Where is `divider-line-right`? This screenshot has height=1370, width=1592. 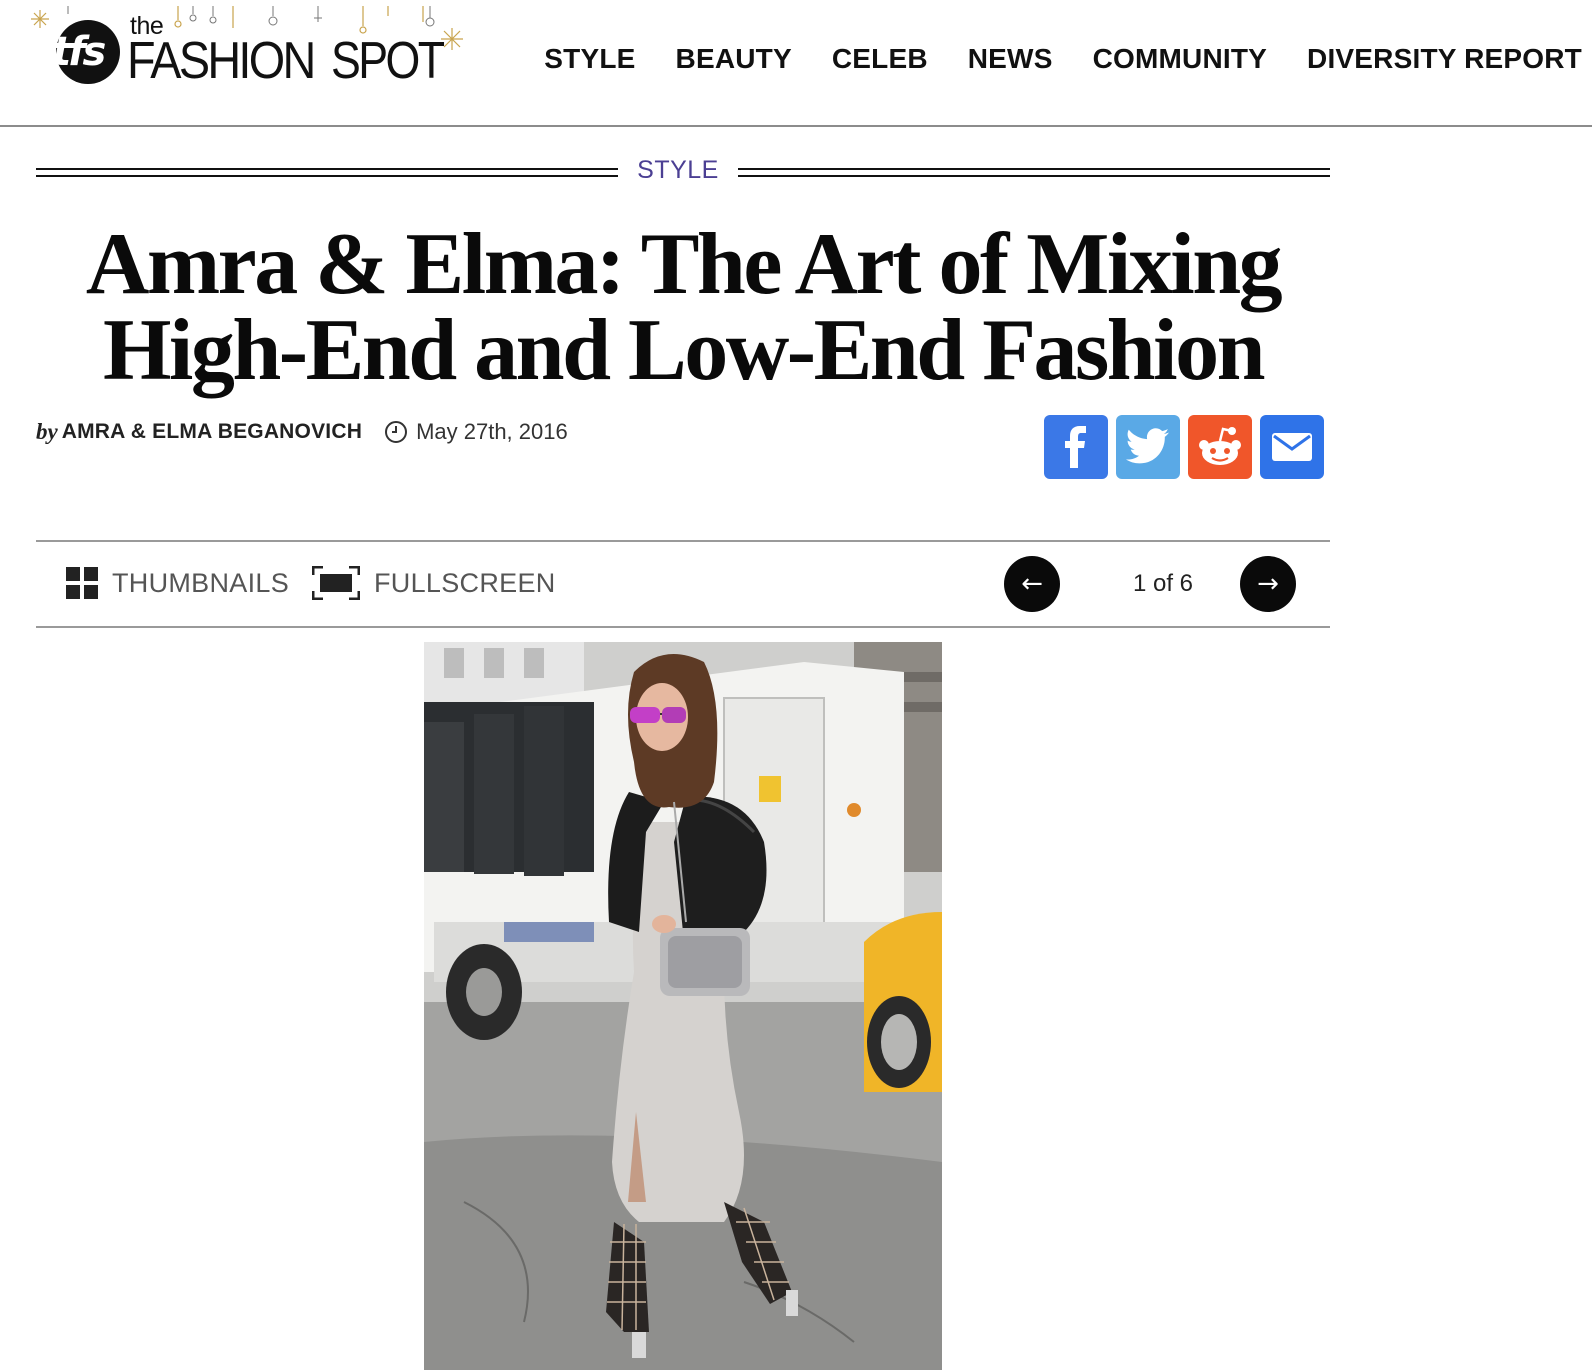 divider-line-right is located at coordinates (1034, 172).